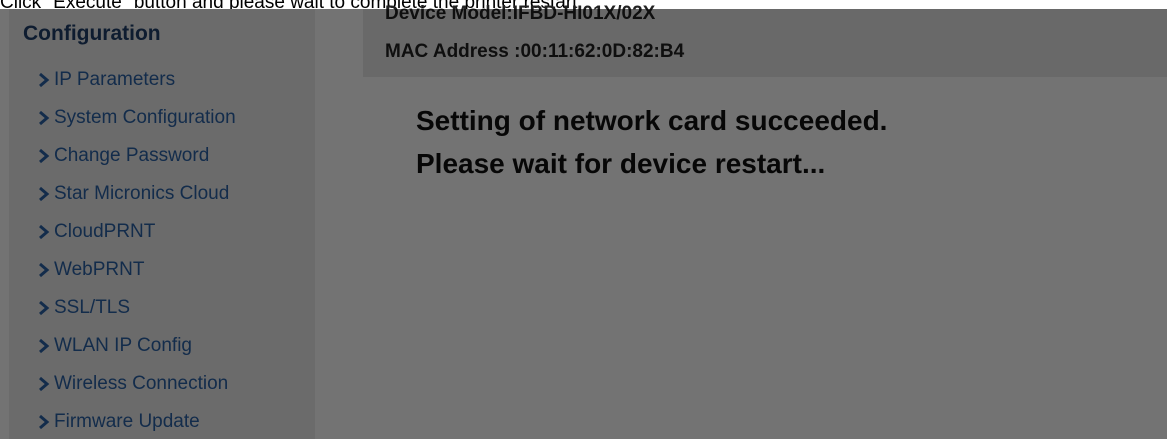 This screenshot has height=439, width=1167. What do you see at coordinates (141, 383) in the screenshot?
I see `sidebar-item-label: Wireless Connection` at bounding box center [141, 383].